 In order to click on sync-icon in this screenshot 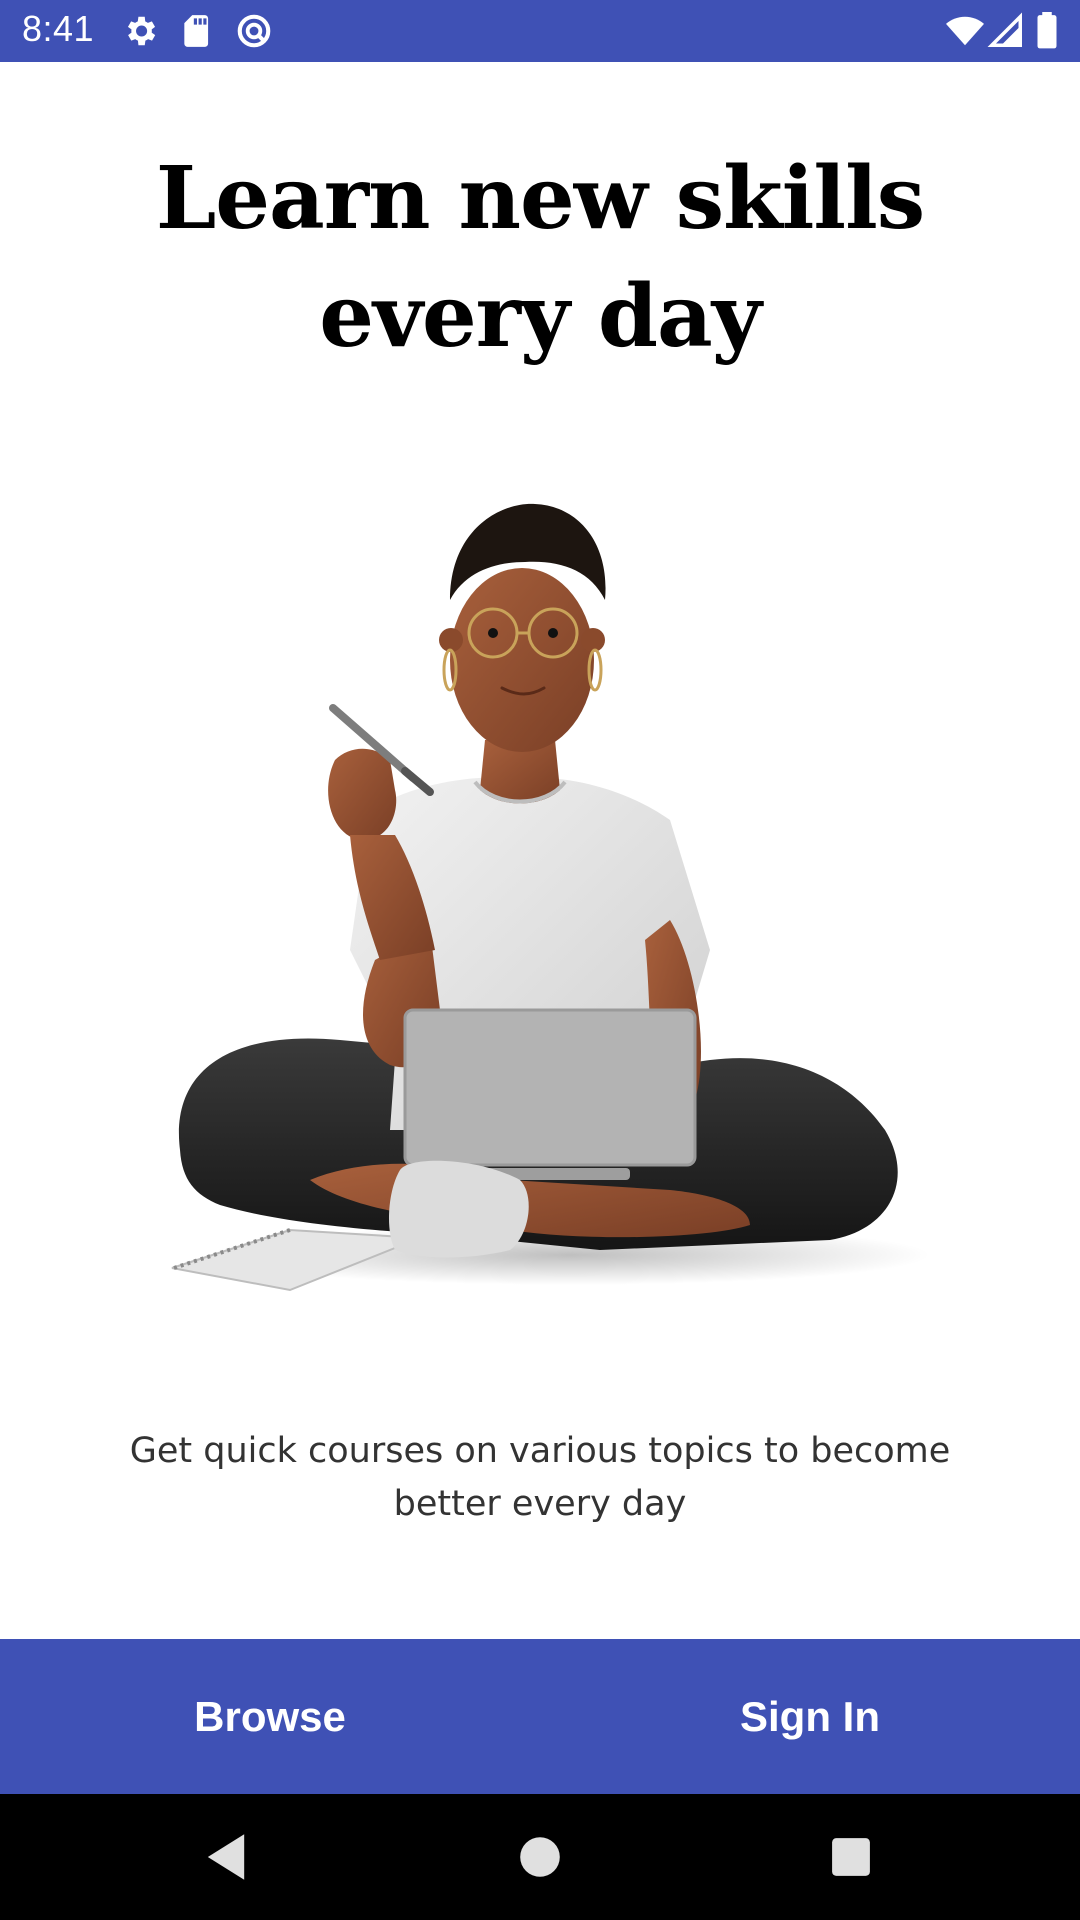, I will do `click(254, 31)`.